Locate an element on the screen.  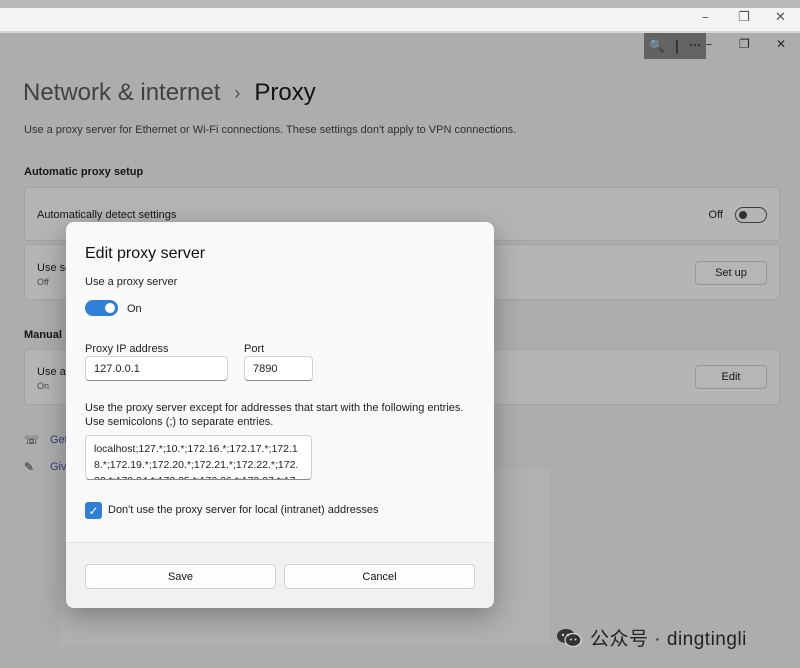
outer-titlebar: – ❐ ✕ is located at coordinates (400, 20).